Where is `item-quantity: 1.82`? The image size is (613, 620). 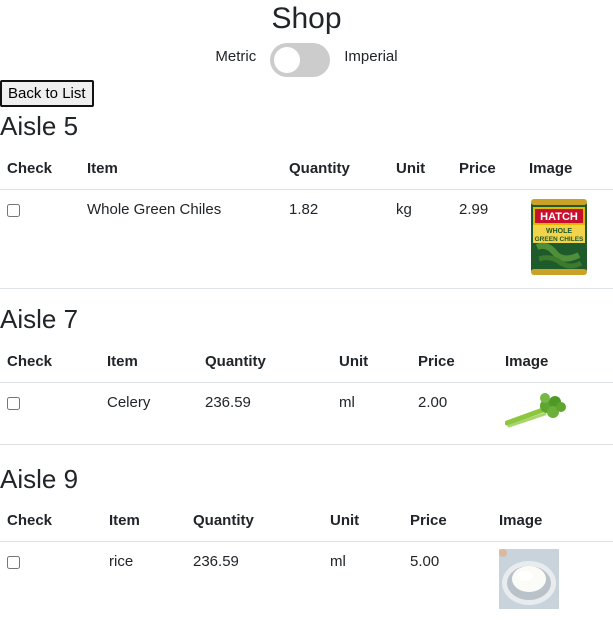
item-quantity: 1.82 is located at coordinates (335, 239).